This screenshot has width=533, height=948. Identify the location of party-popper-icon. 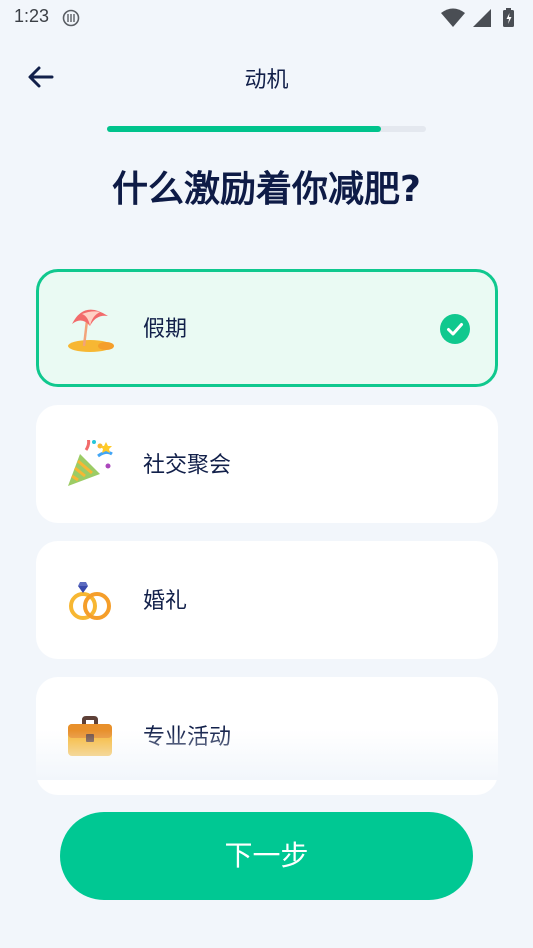
(90, 463).